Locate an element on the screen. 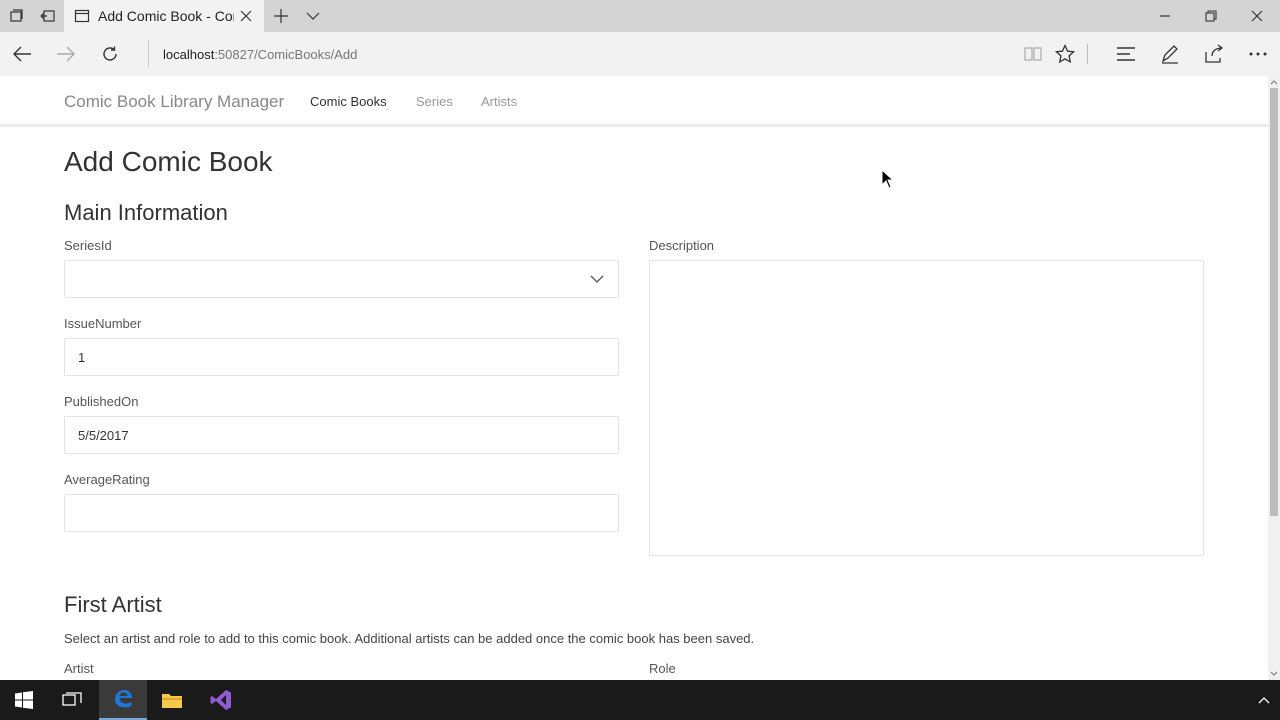  tab-preview-chevron-icon is located at coordinates (313, 16).